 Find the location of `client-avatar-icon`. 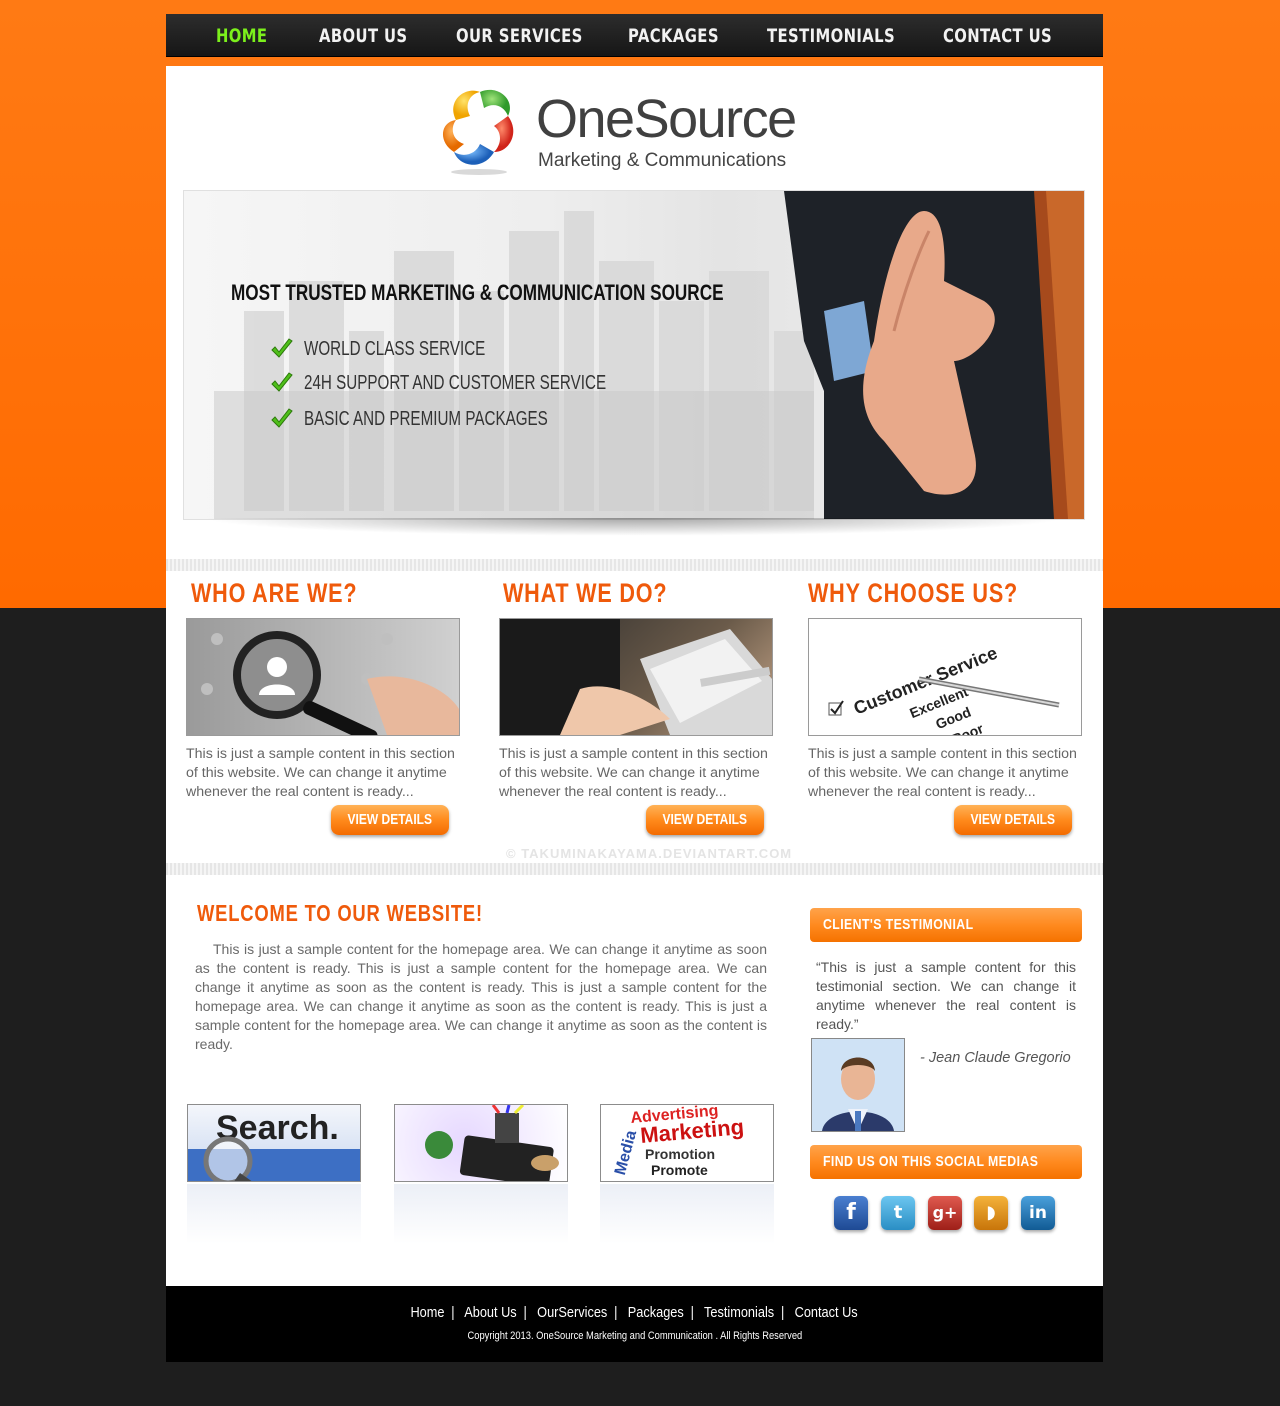

client-avatar-icon is located at coordinates (858, 1085).